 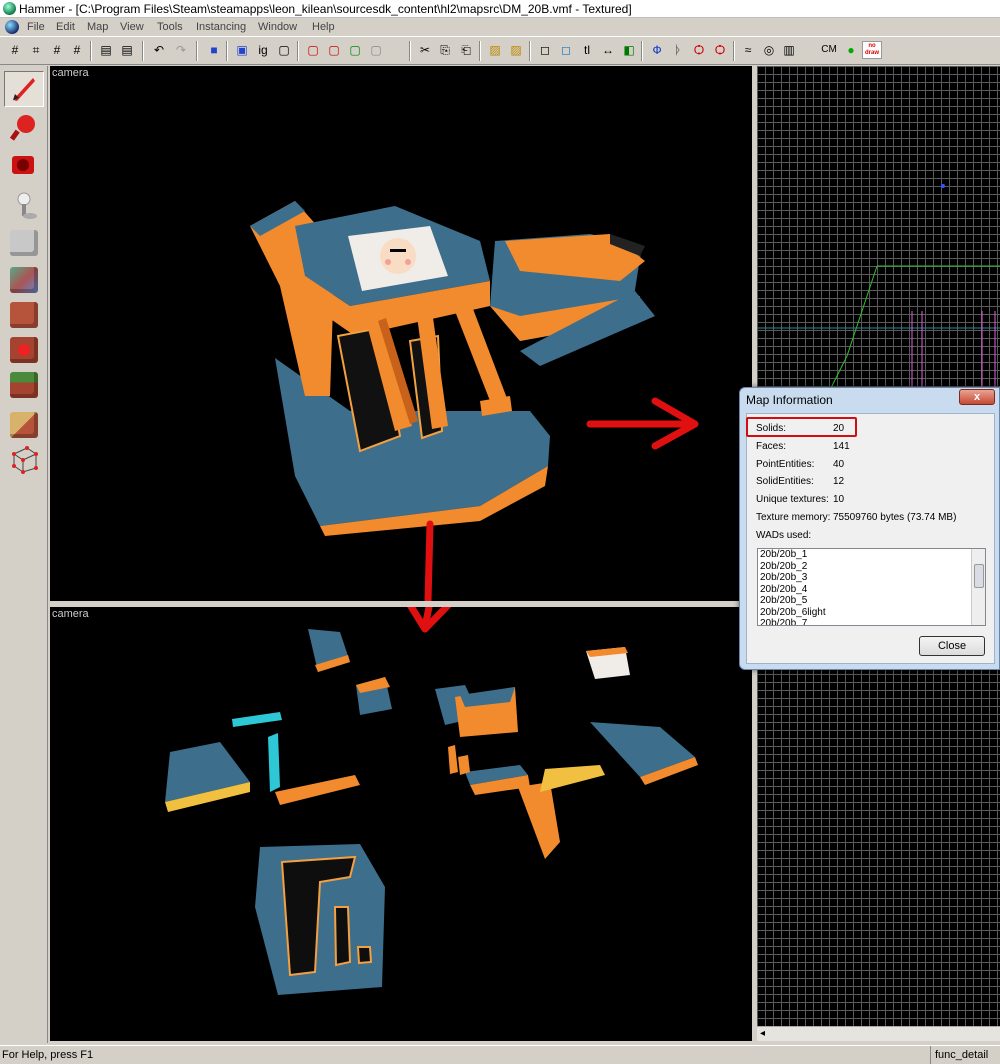 What do you see at coordinates (24, 89) in the screenshot?
I see `selection-tool` at bounding box center [24, 89].